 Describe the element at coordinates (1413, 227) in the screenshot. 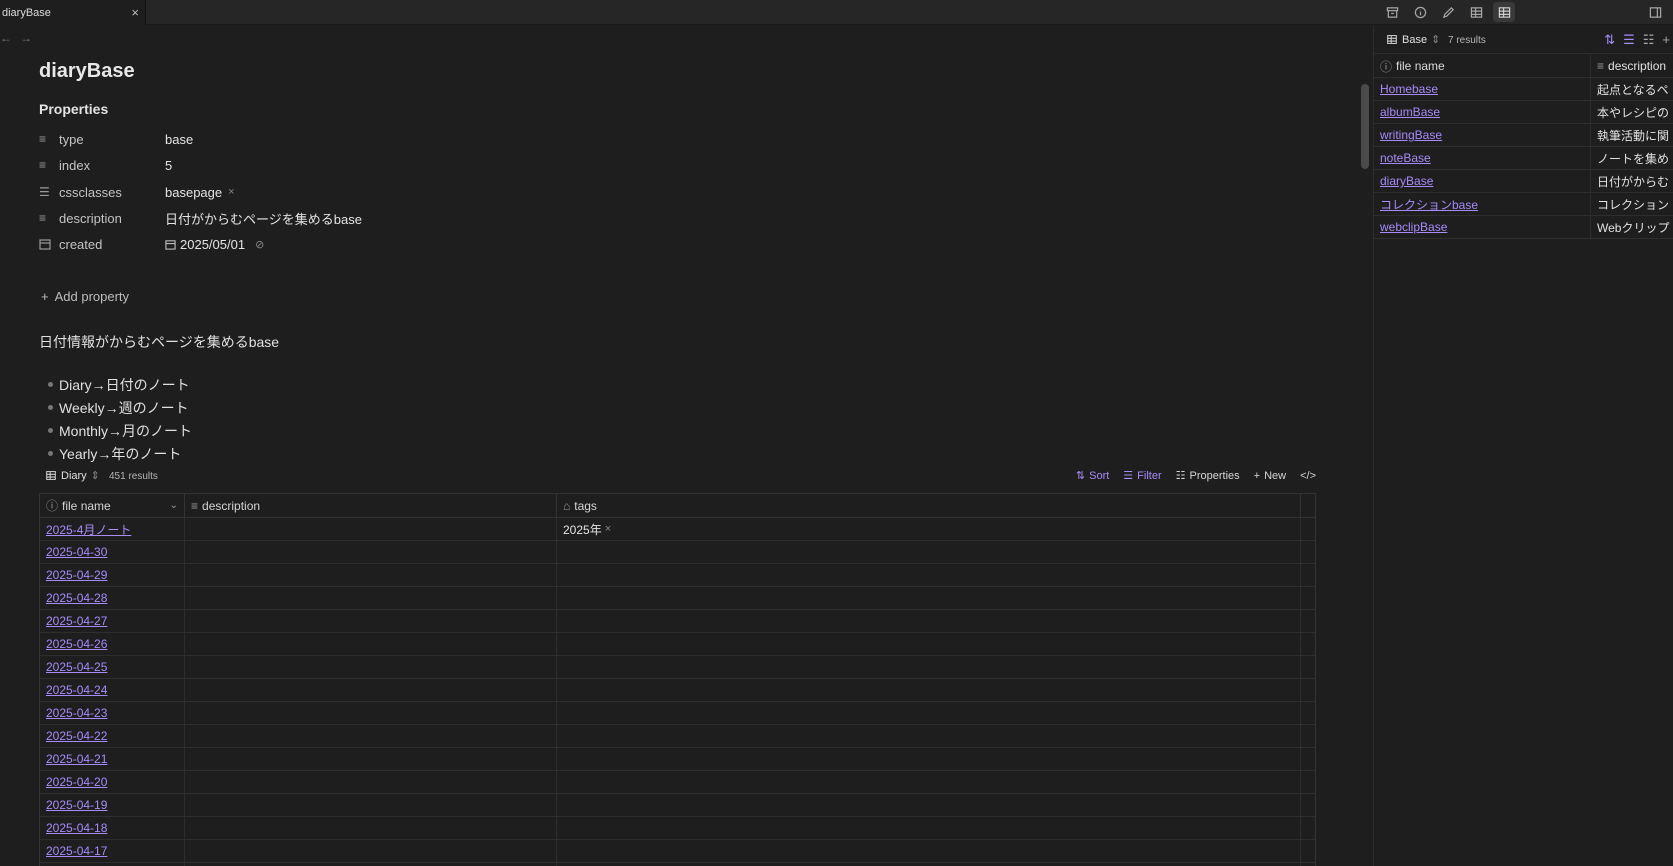

I see `file-link: webclipBase` at that location.